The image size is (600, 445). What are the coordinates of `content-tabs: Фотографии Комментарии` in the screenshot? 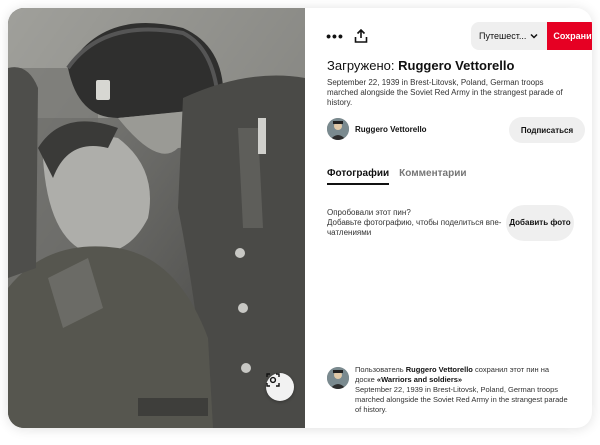 It's located at (397, 176).